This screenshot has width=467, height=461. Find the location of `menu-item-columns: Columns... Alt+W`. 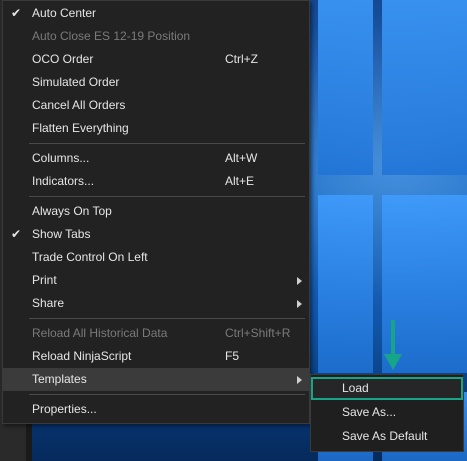

menu-item-columns: Columns... Alt+W is located at coordinates (156, 158).